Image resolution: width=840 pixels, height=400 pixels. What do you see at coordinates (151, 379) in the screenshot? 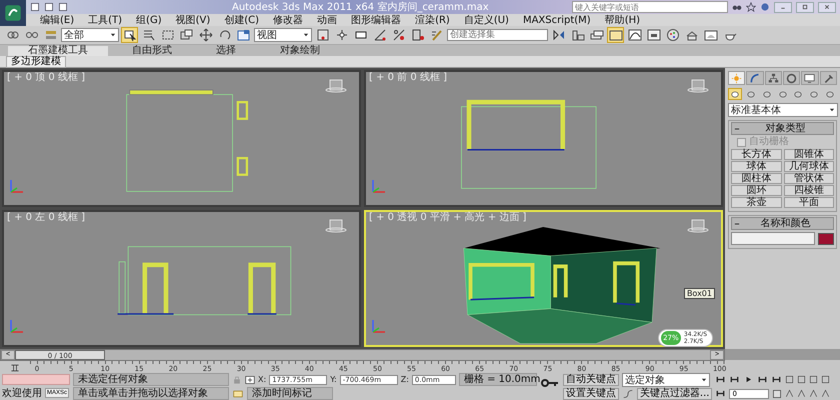
I see `selection-status: 未选定任何对象` at bounding box center [151, 379].